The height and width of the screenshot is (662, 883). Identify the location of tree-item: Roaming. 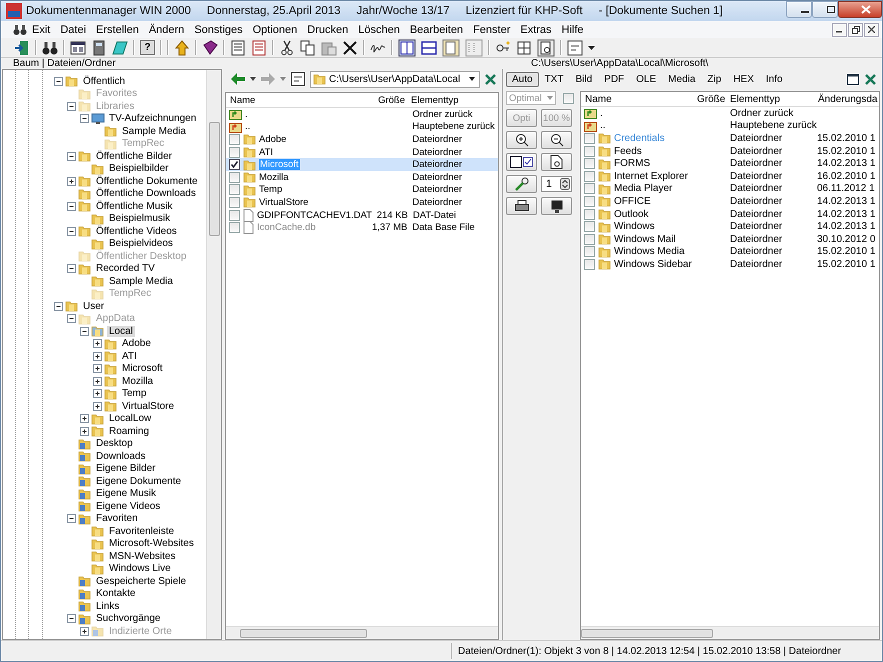
(129, 431).